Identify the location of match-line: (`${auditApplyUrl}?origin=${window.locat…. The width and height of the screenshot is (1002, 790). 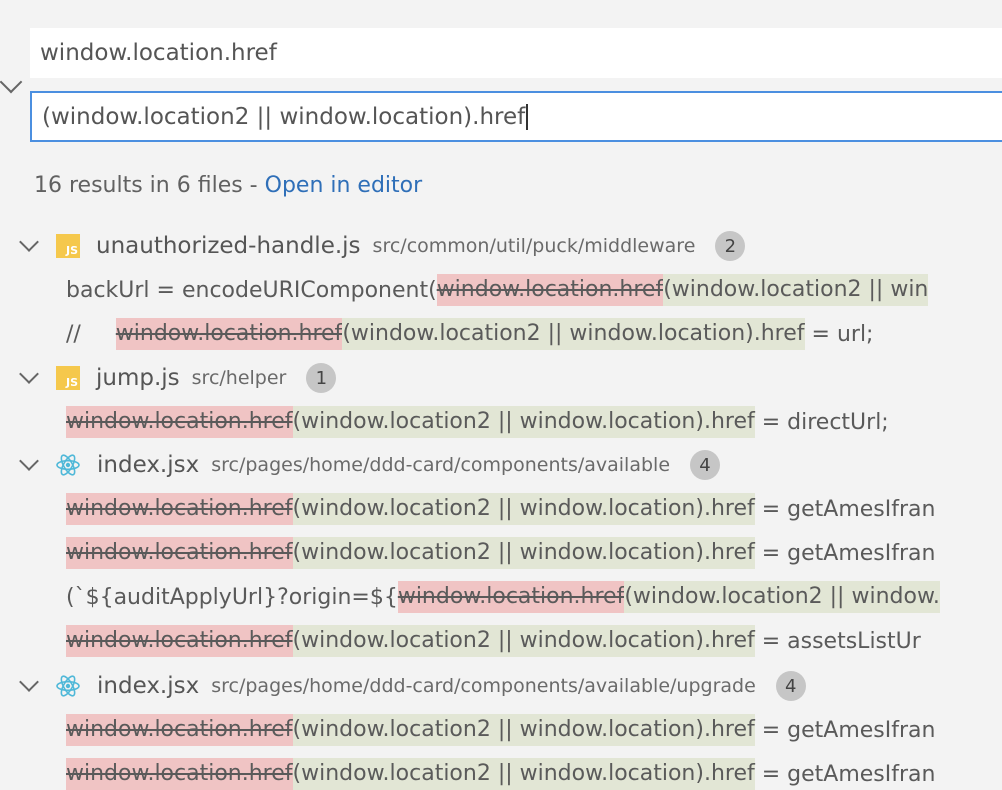
(534, 597).